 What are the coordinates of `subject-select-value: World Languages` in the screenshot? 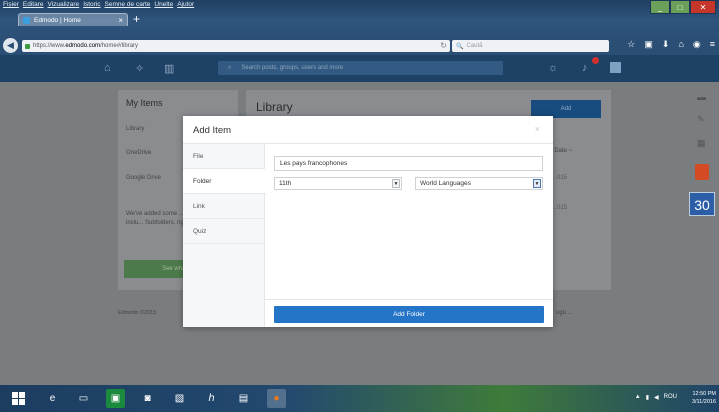 It's located at (445, 183).